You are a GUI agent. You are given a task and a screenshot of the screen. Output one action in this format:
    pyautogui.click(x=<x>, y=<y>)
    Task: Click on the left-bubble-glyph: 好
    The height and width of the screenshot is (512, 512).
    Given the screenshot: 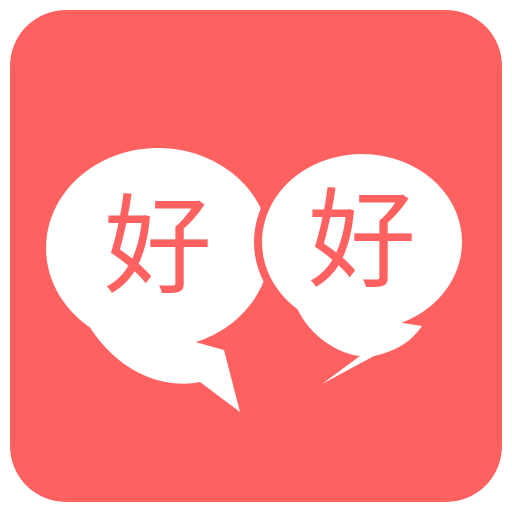 What is the action you would take?
    pyautogui.click(x=158, y=247)
    